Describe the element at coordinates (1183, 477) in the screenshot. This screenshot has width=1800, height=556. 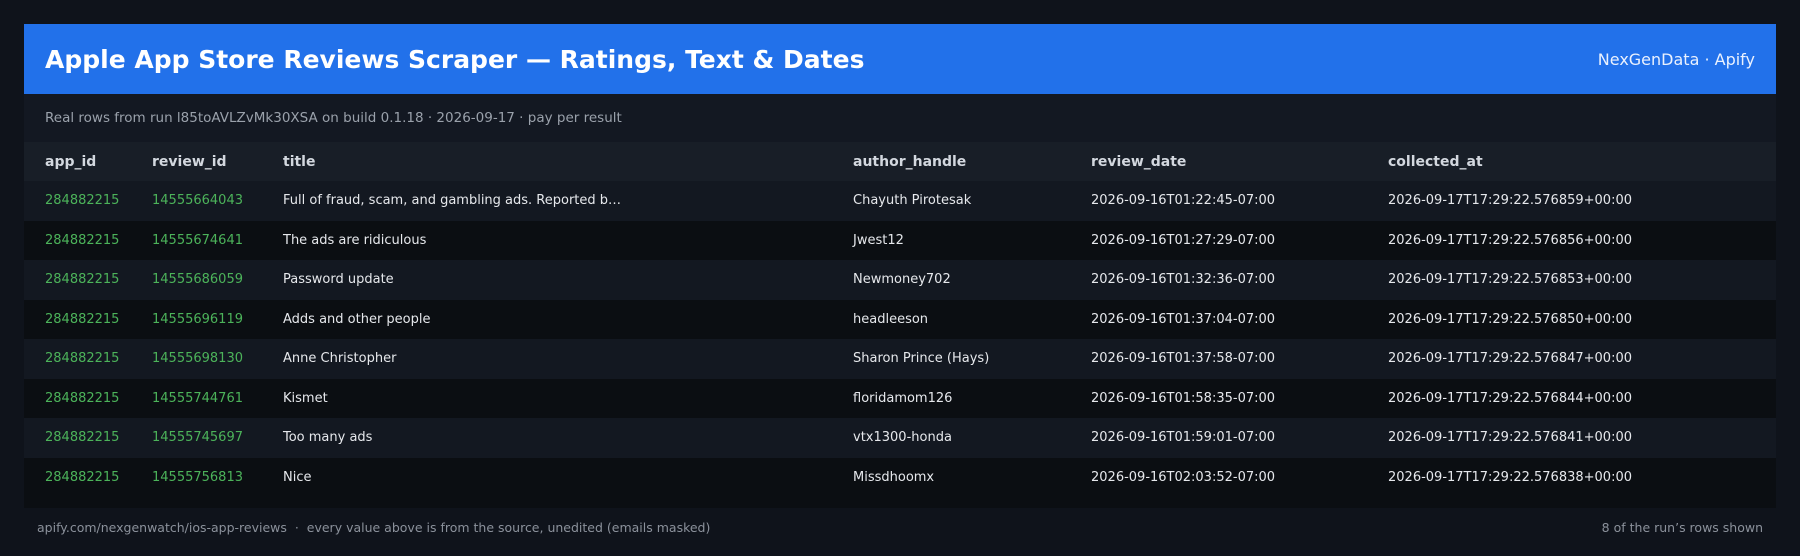
I see `cell-review-date: 2026-09-16T02:03:52-07:00` at that location.